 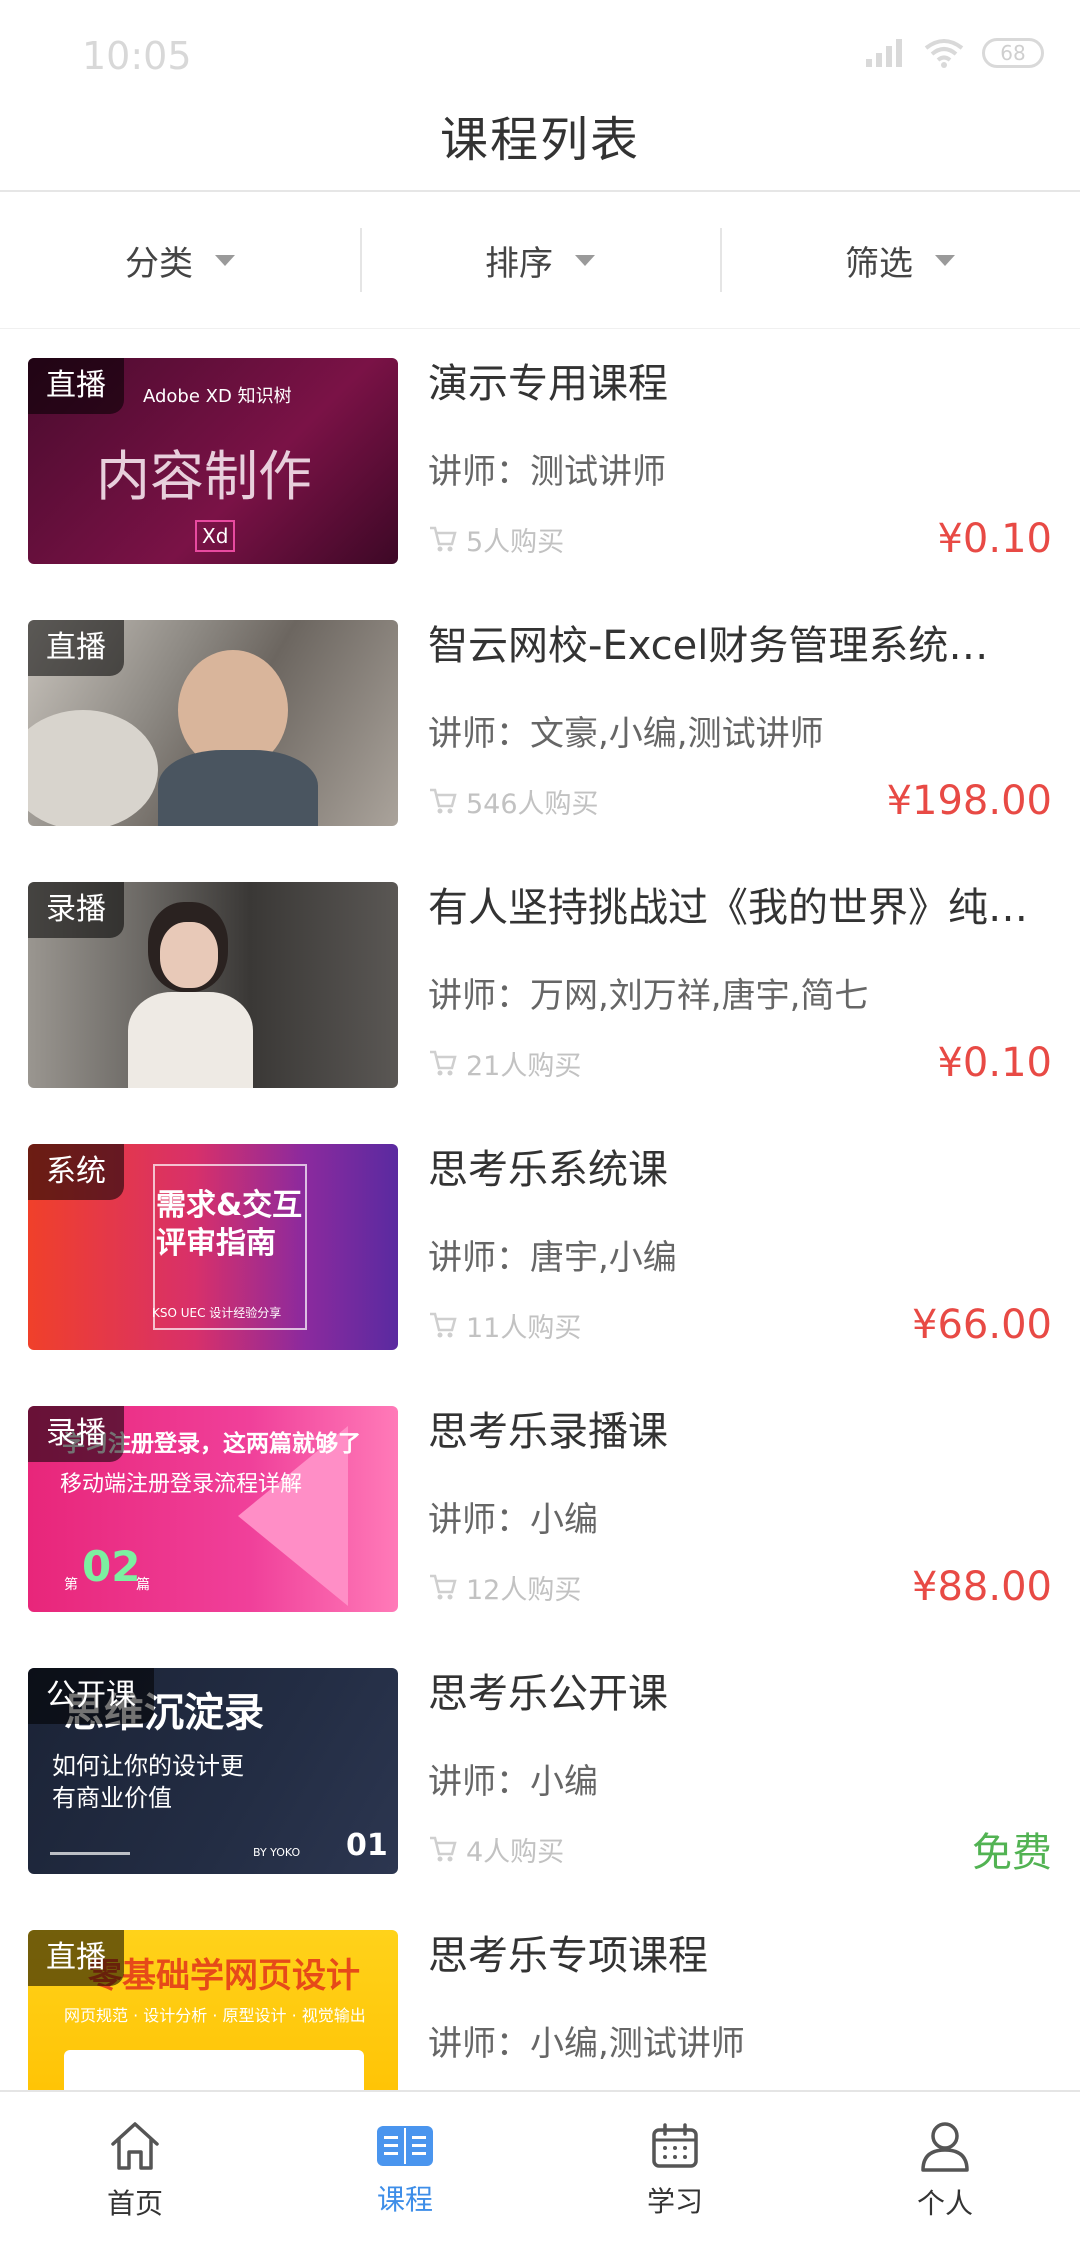 I want to click on signal-icon, so click(x=884, y=53).